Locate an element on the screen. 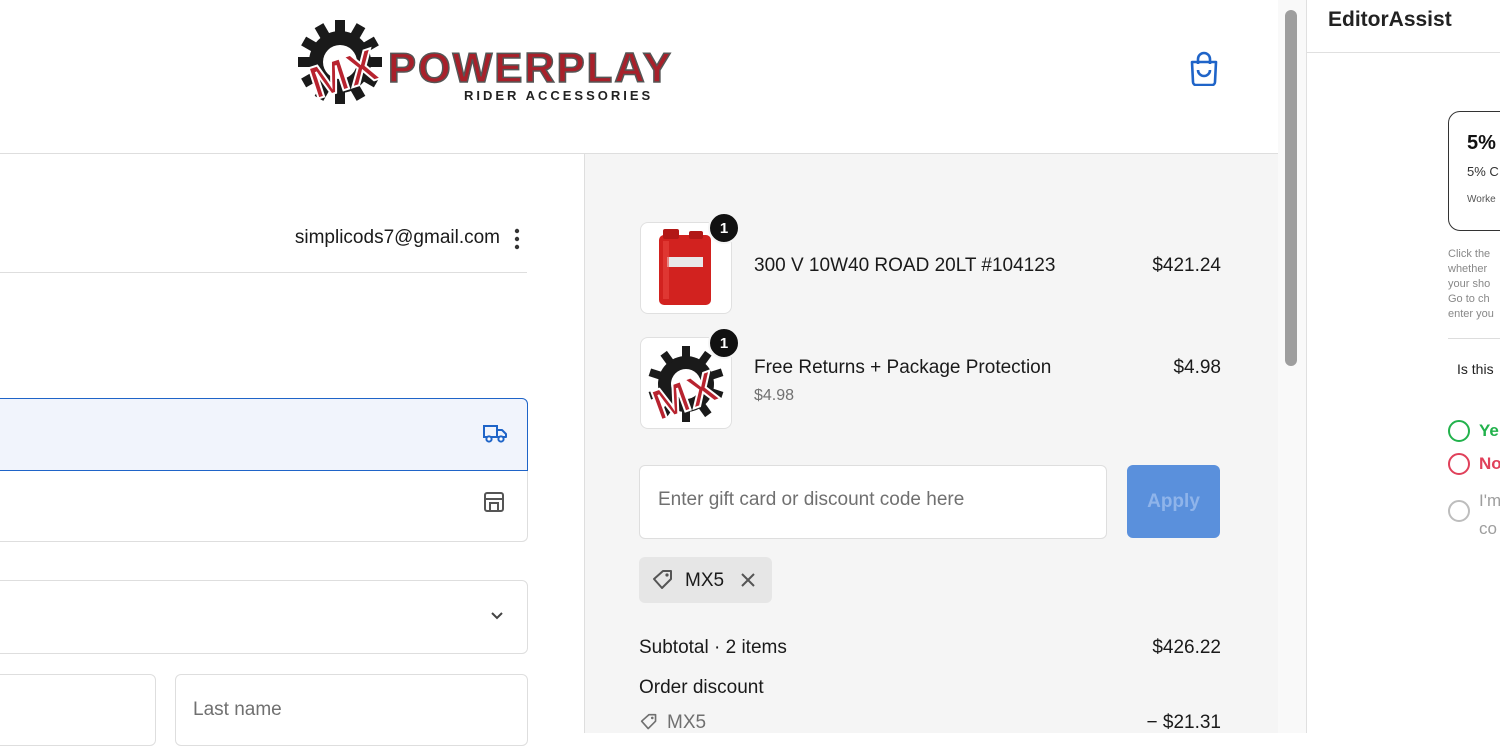 The height and width of the screenshot is (746, 1500). delivery-option-pickup is located at coordinates (264, 506).